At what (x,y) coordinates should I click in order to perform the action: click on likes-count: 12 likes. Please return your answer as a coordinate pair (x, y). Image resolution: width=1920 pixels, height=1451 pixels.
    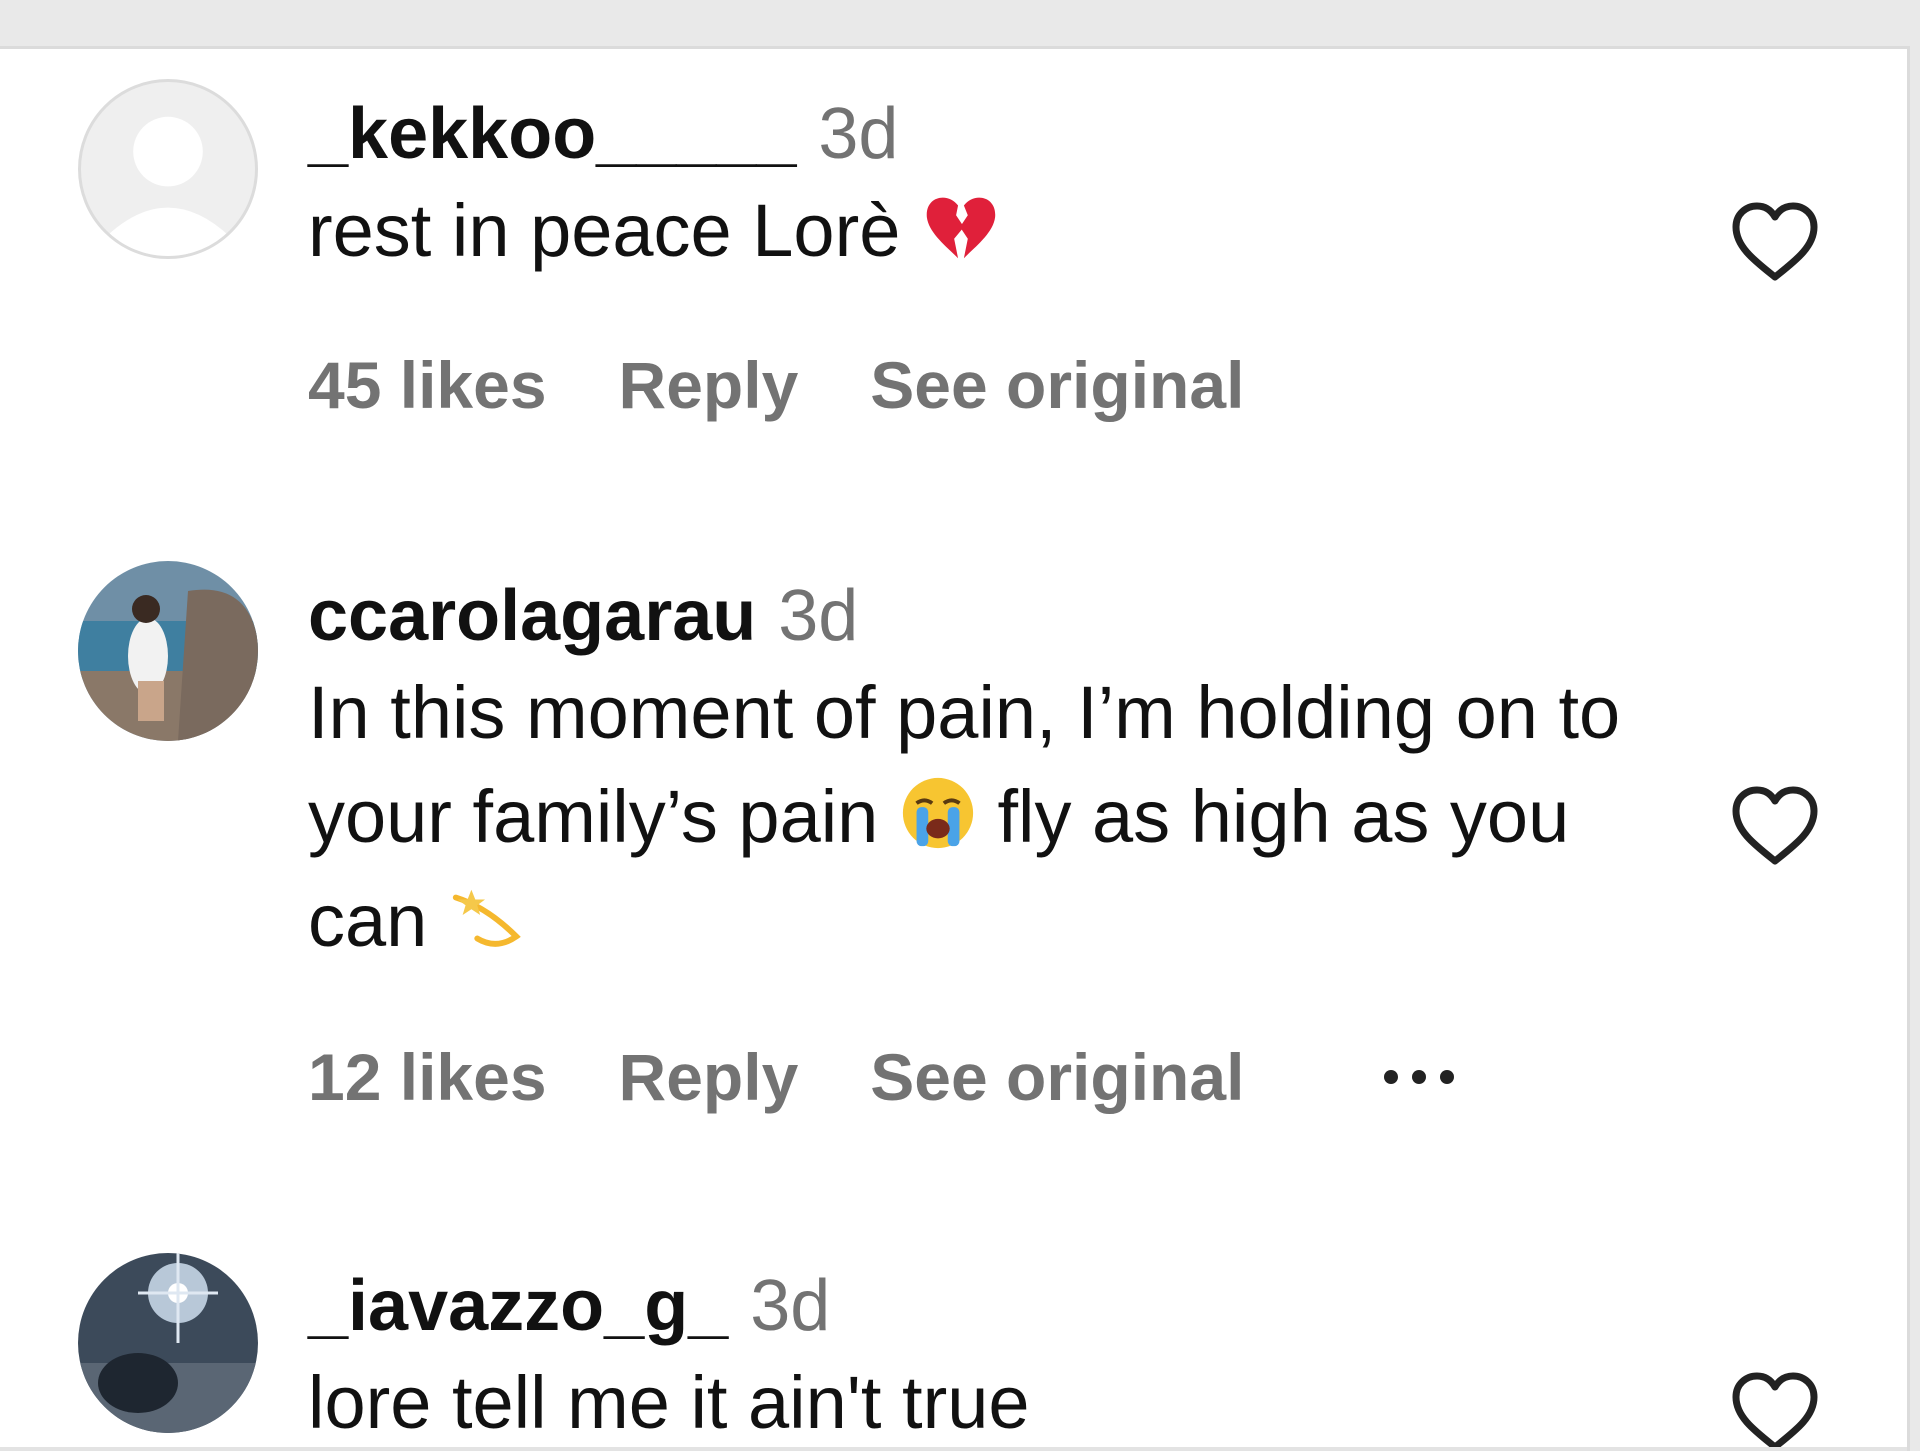
    Looking at the image, I should click on (427, 1077).